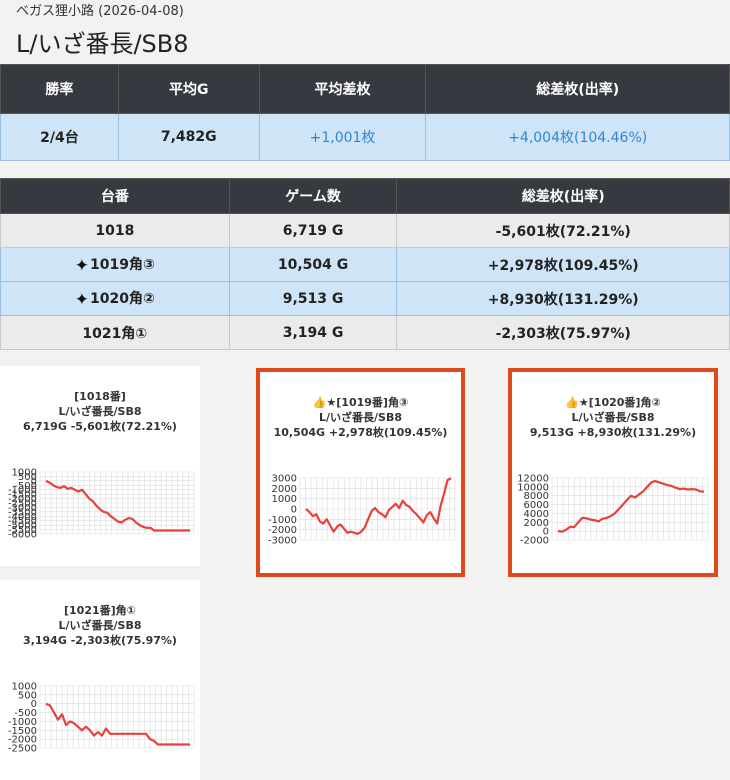 This screenshot has width=730, height=780. Describe the element at coordinates (342, 137) in the screenshot. I see `summary-avg-diff: +1,001枚` at that location.